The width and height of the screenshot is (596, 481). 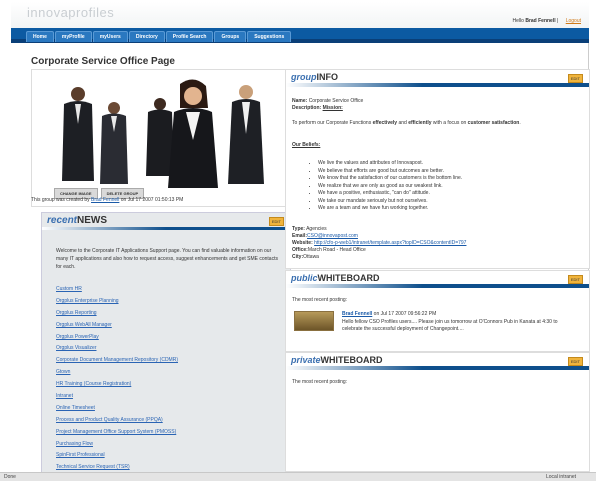 I want to click on office-value: March Road - Head Office, so click(x=336, y=250).